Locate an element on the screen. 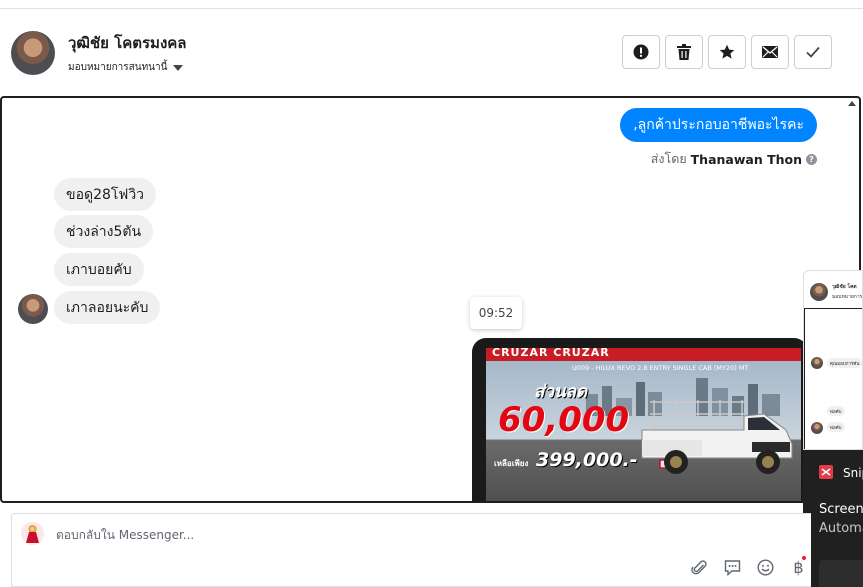 The image size is (863, 587). incoming-message: ขอดู28โฟวิว is located at coordinates (105, 194).